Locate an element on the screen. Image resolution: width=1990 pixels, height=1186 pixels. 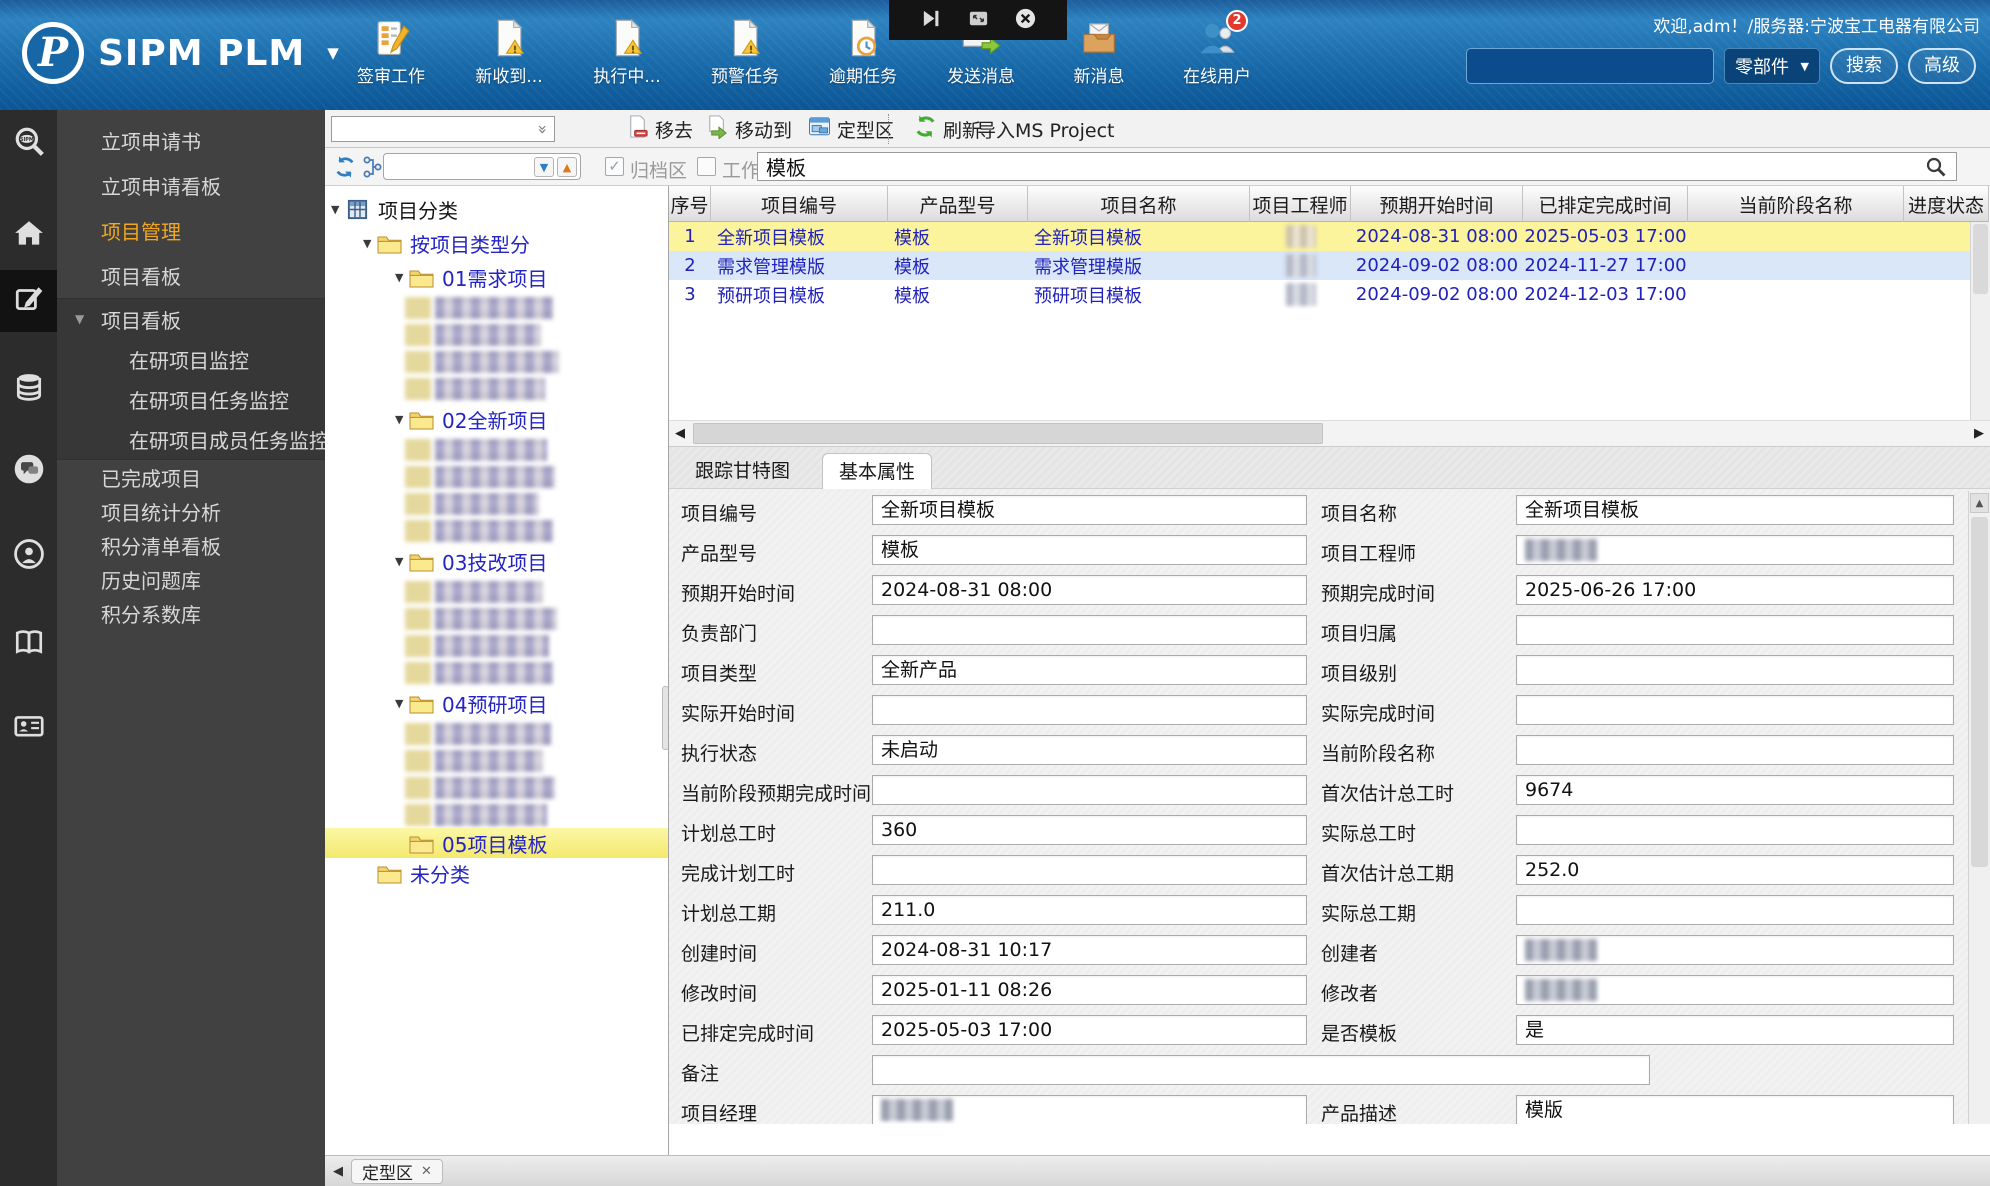
module-edit is located at coordinates (28, 301).